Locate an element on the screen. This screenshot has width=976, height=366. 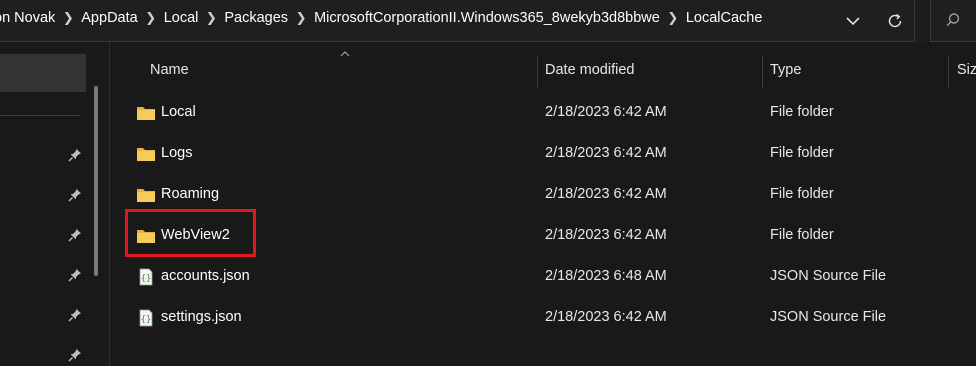
file-name: Roaming is located at coordinates (190, 194).